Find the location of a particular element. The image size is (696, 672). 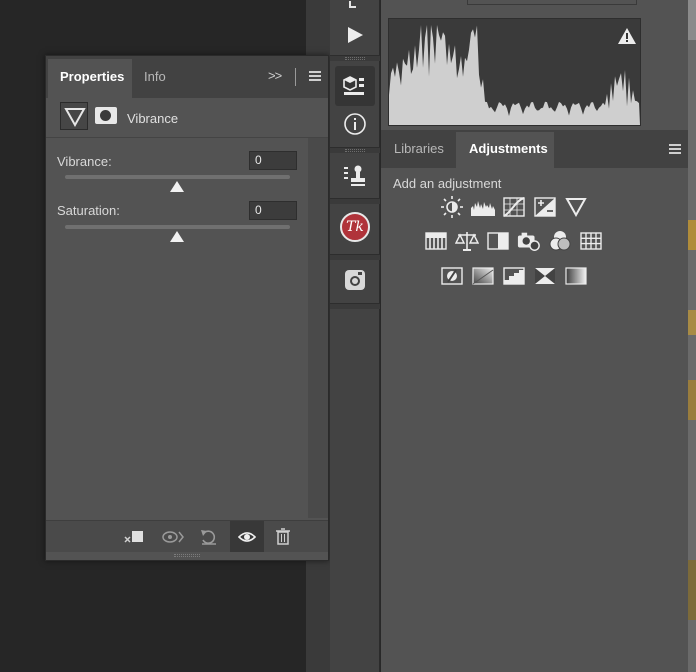

info-icon is located at coordinates (355, 124).